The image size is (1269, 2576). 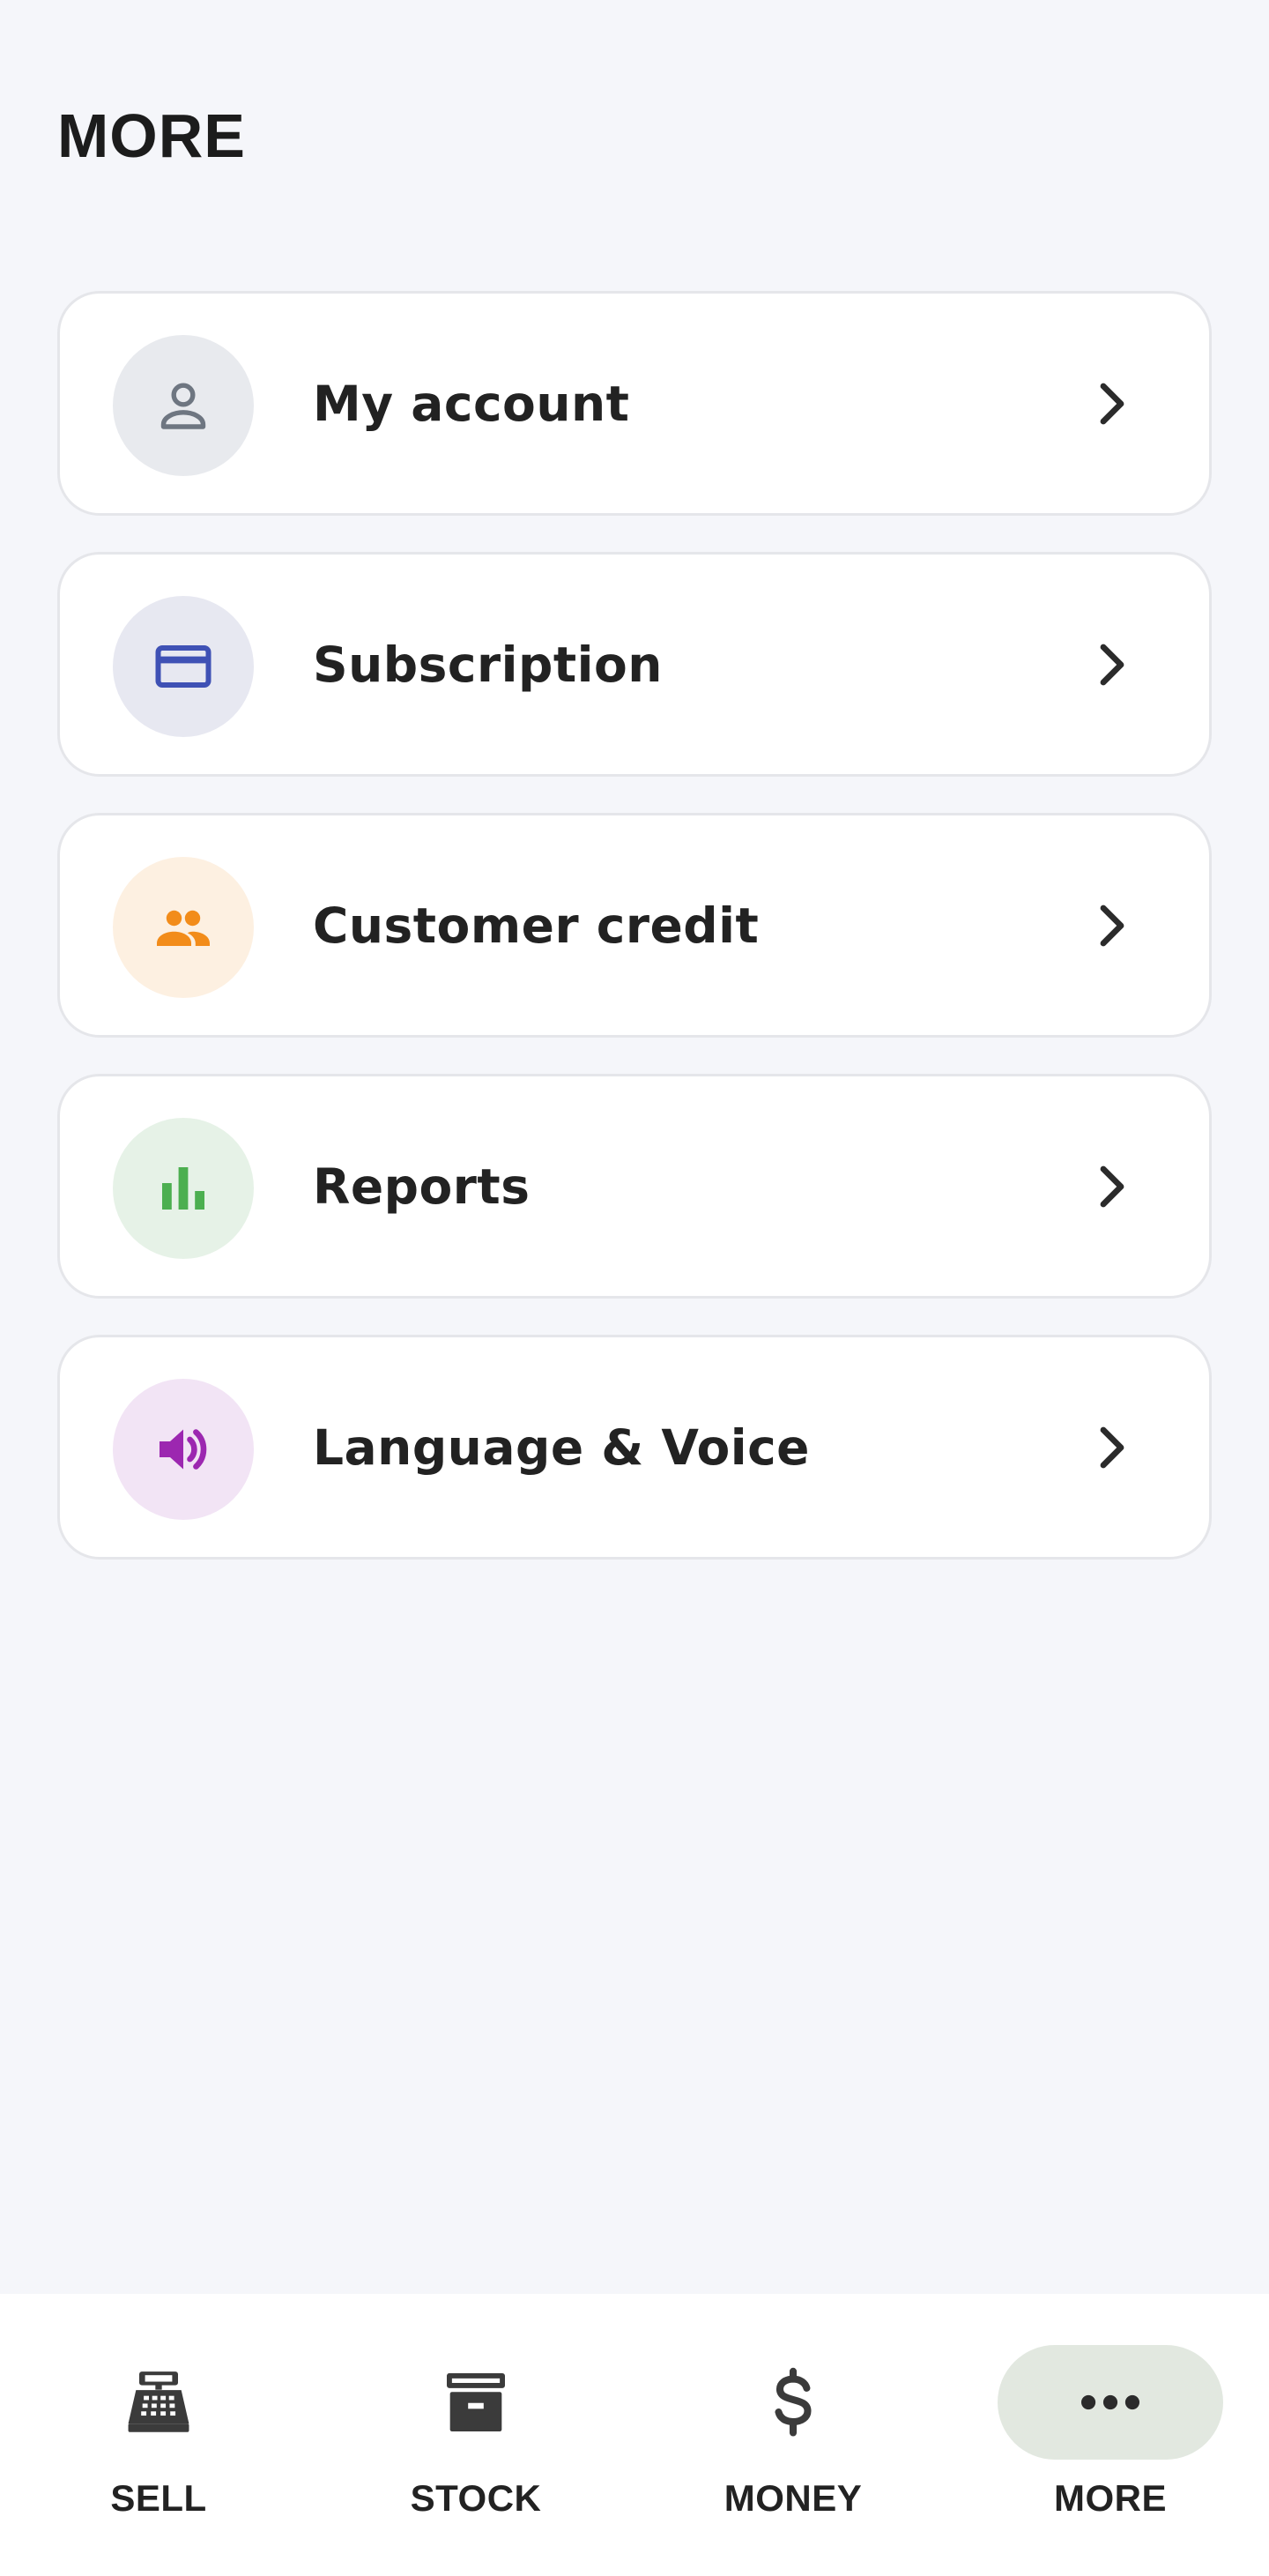 I want to click on bottom-nav: SELL STOCK MONEY MORE, so click(x=634, y=2435).